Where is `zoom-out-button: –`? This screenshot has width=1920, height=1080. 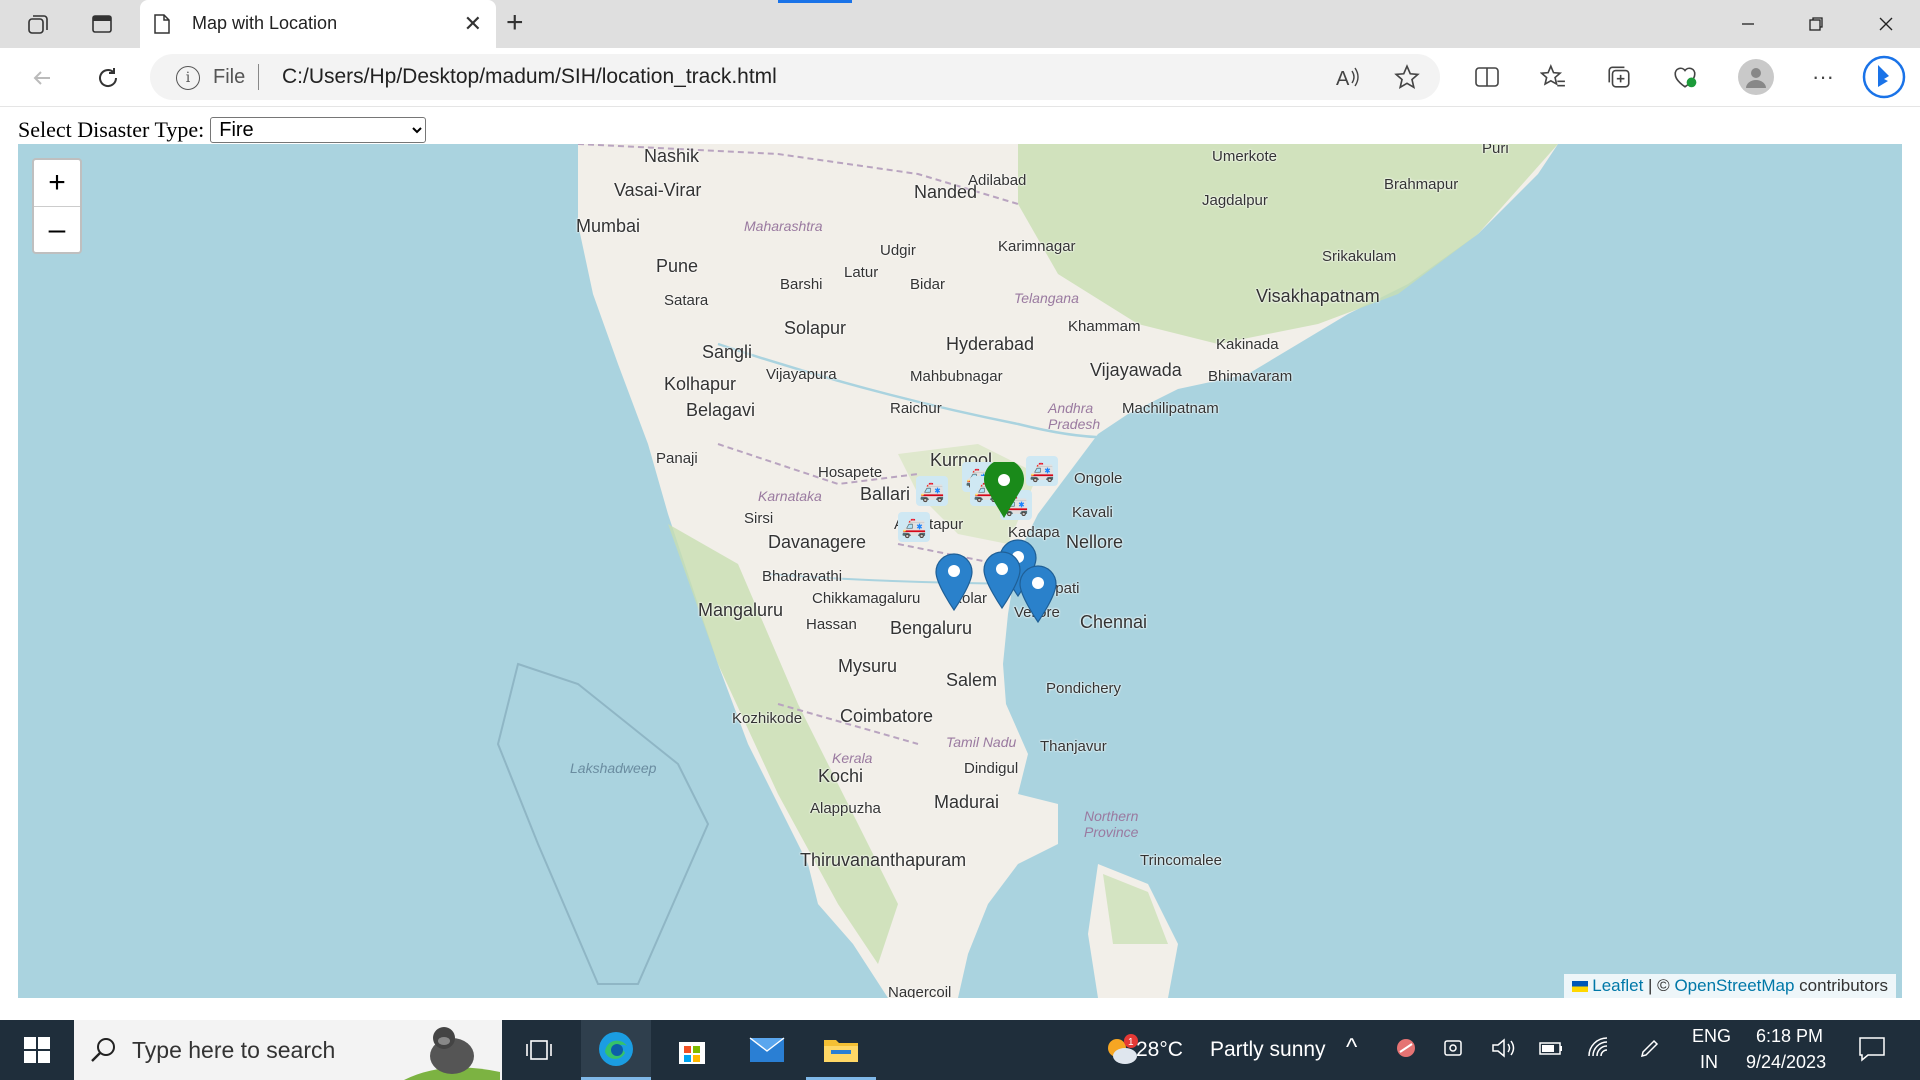 zoom-out-button: – is located at coordinates (57, 230).